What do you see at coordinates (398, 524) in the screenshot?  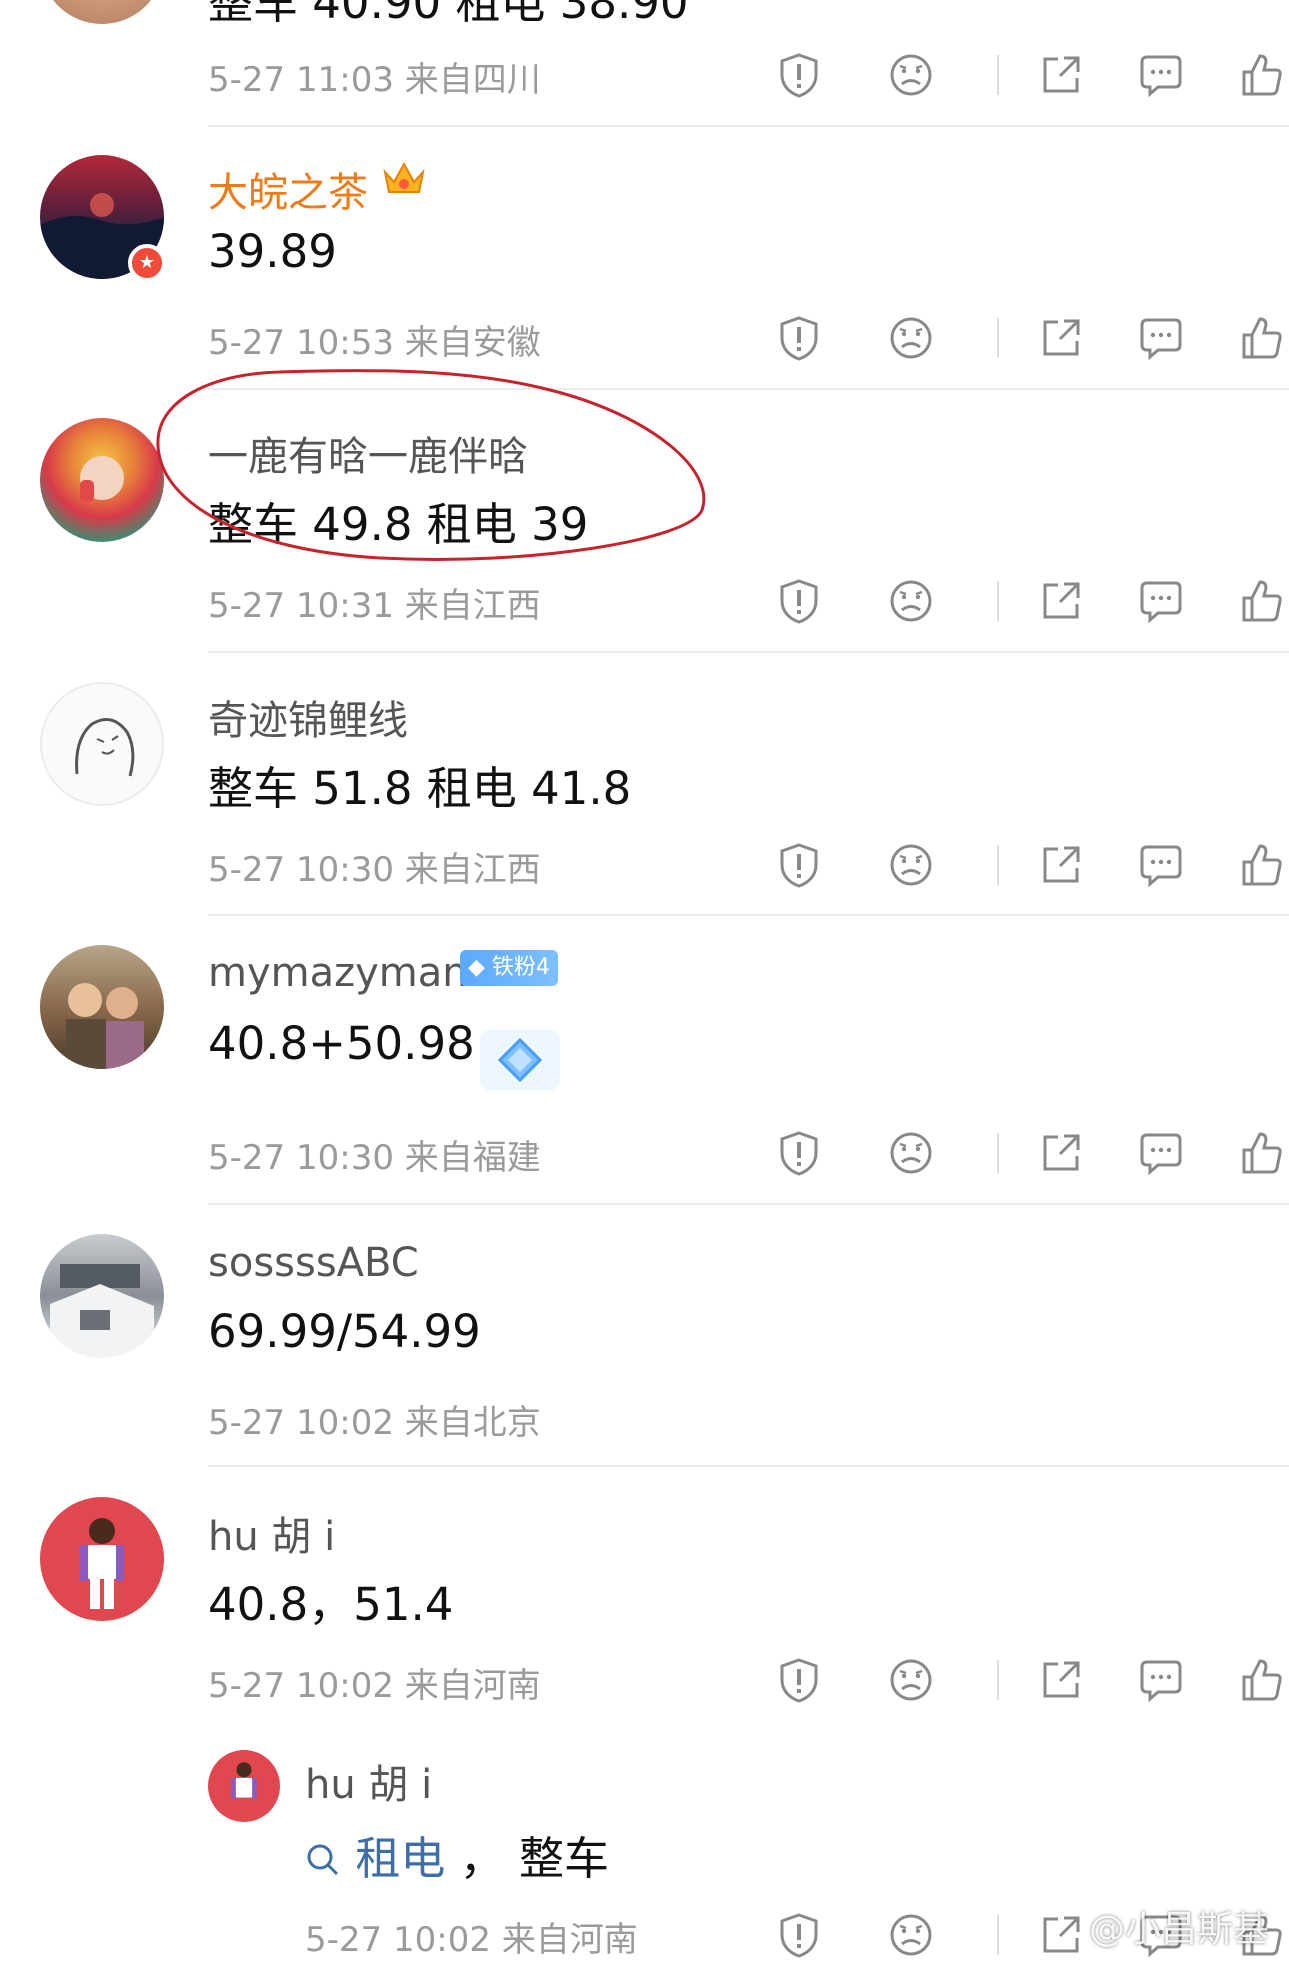 I see `comment-text: 整车 49.8 租电 39` at bounding box center [398, 524].